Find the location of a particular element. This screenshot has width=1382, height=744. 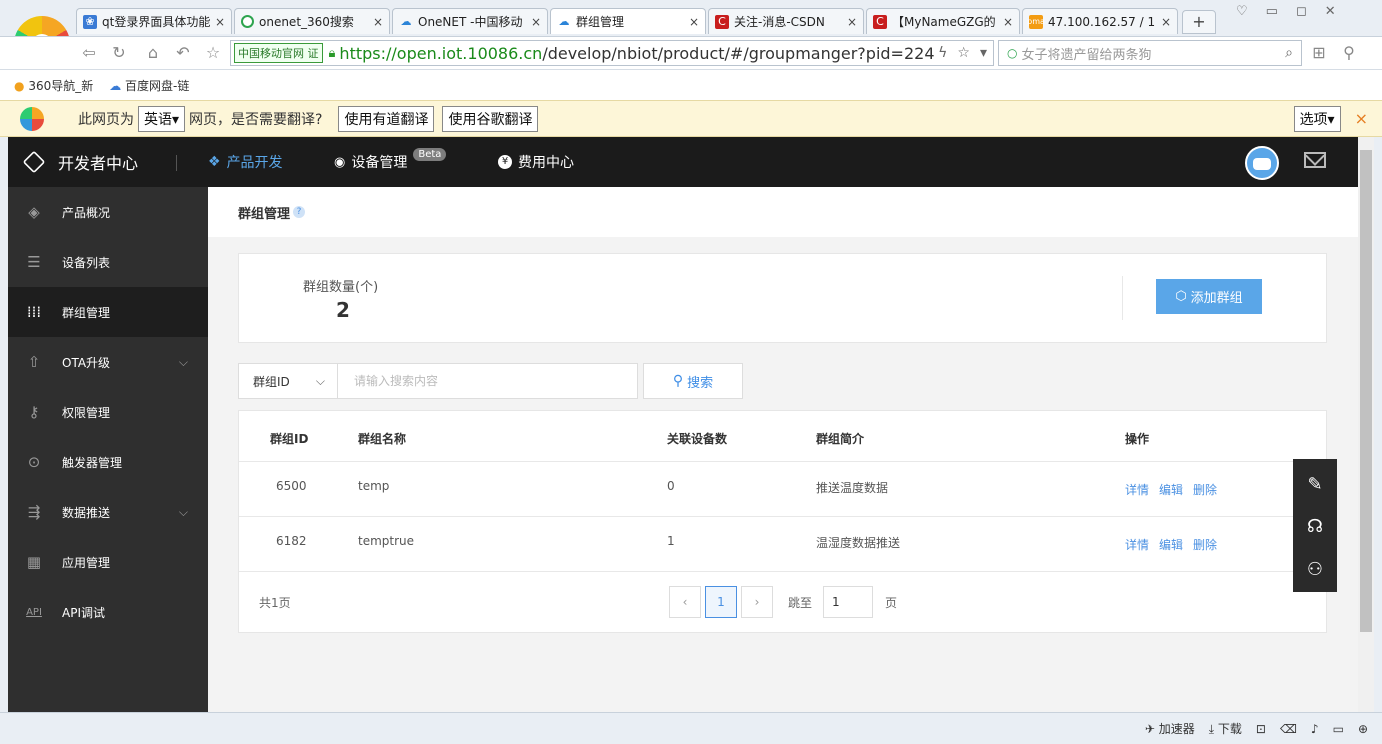

cert-badge: 中国移动官网 证 is located at coordinates (278, 53).